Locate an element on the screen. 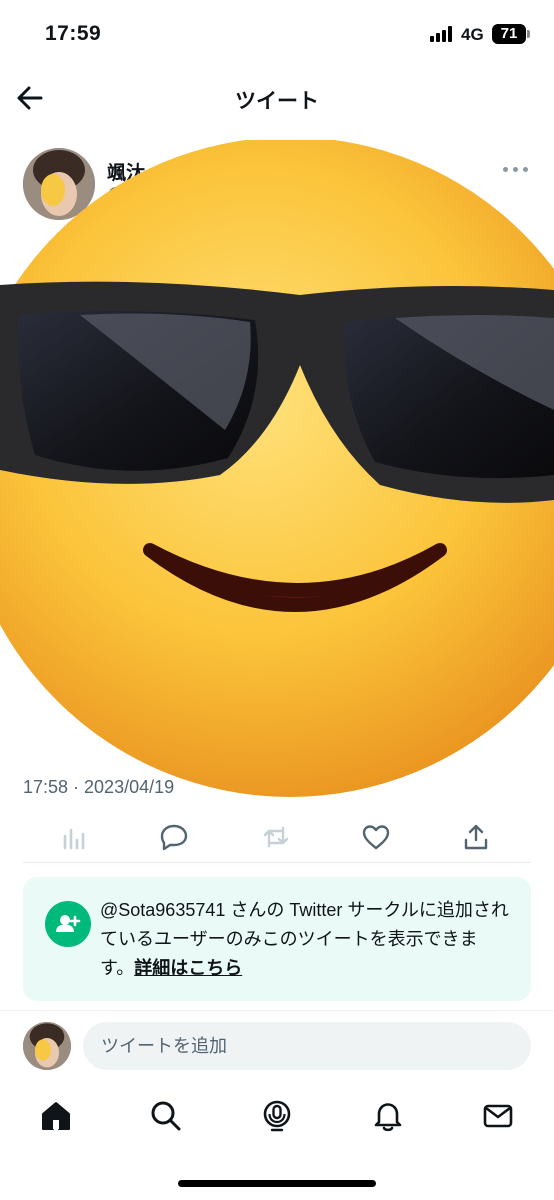  bottom-tab-bar is located at coordinates (277, 1120).